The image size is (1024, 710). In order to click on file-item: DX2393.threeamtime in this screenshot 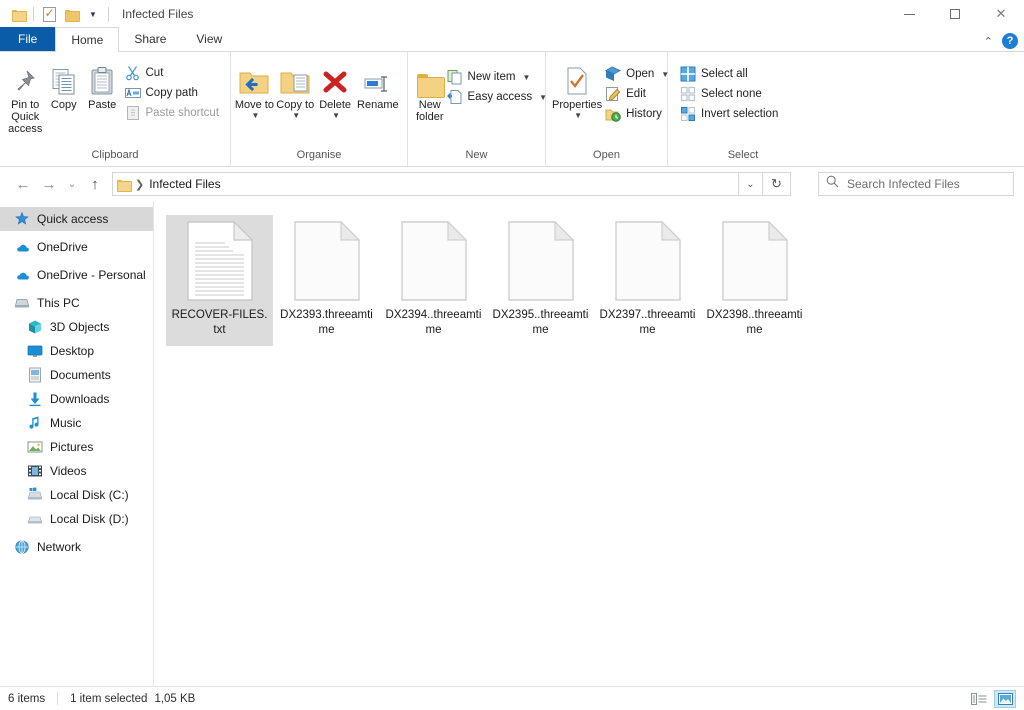, I will do `click(326, 280)`.